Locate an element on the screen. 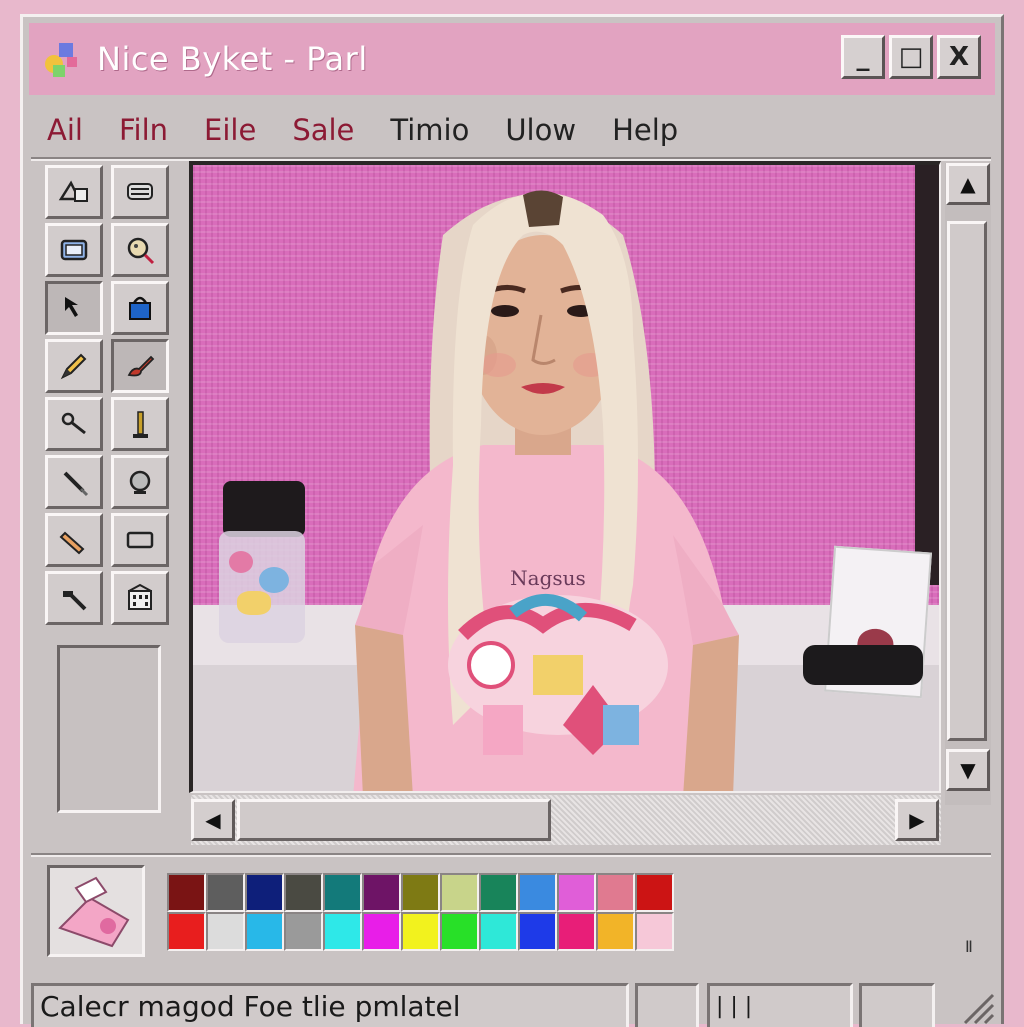 This screenshot has width=1024, height=1027. menu-timio: Timio is located at coordinates (429, 130).